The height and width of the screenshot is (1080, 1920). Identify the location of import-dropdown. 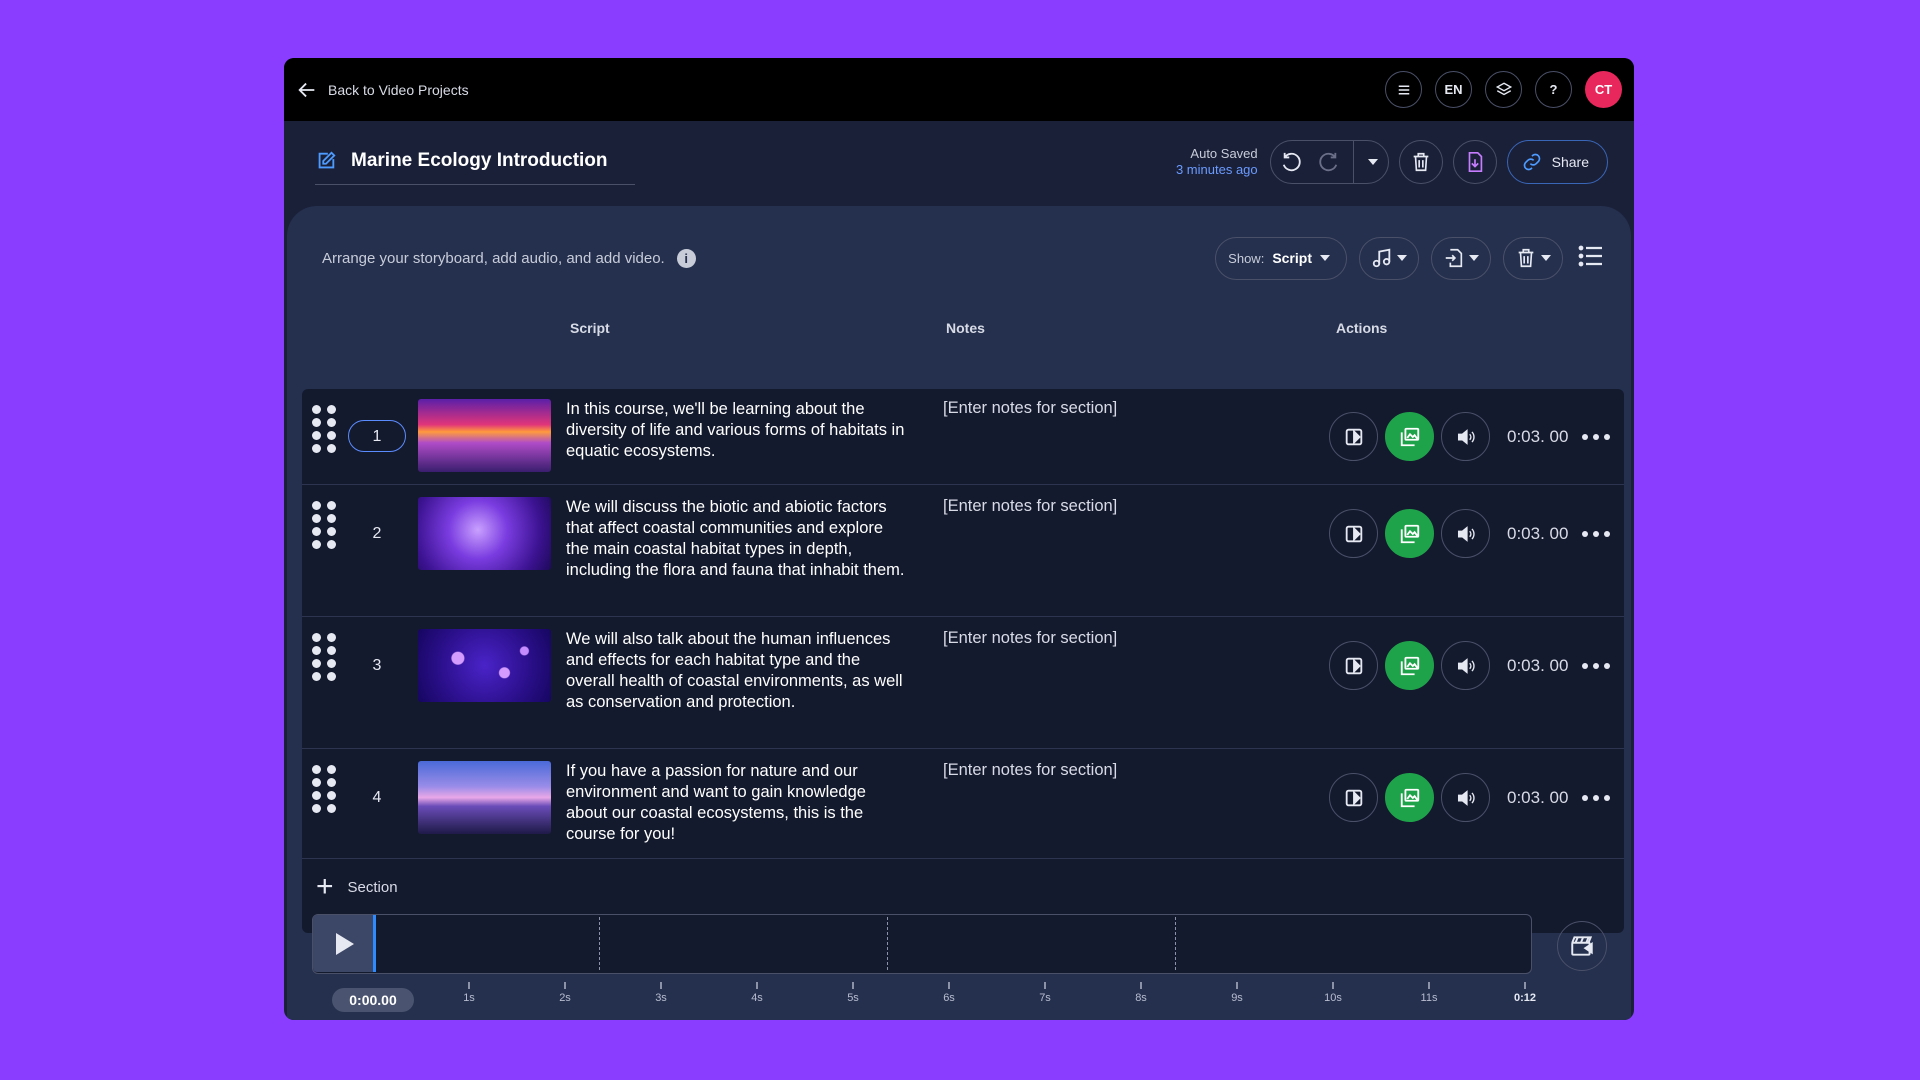
(1461, 258).